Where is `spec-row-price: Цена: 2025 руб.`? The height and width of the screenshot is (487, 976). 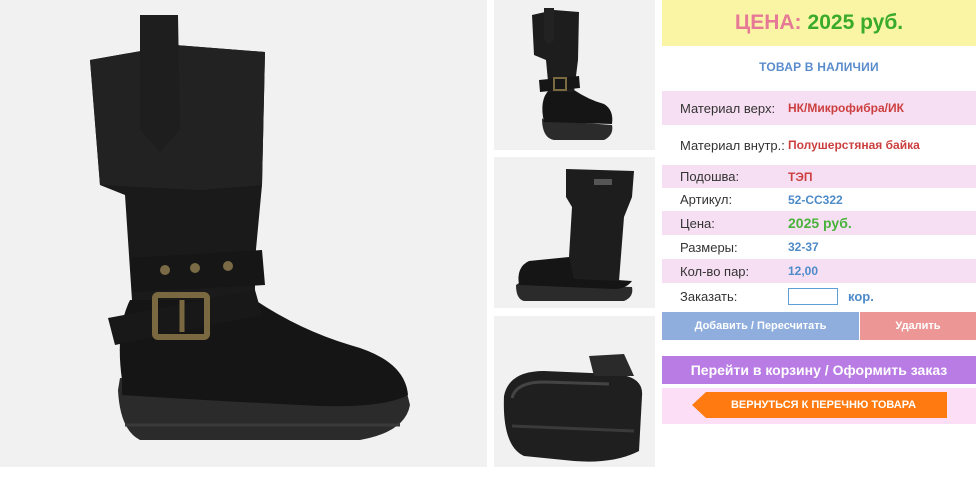 spec-row-price: Цена: 2025 руб. is located at coordinates (819, 223).